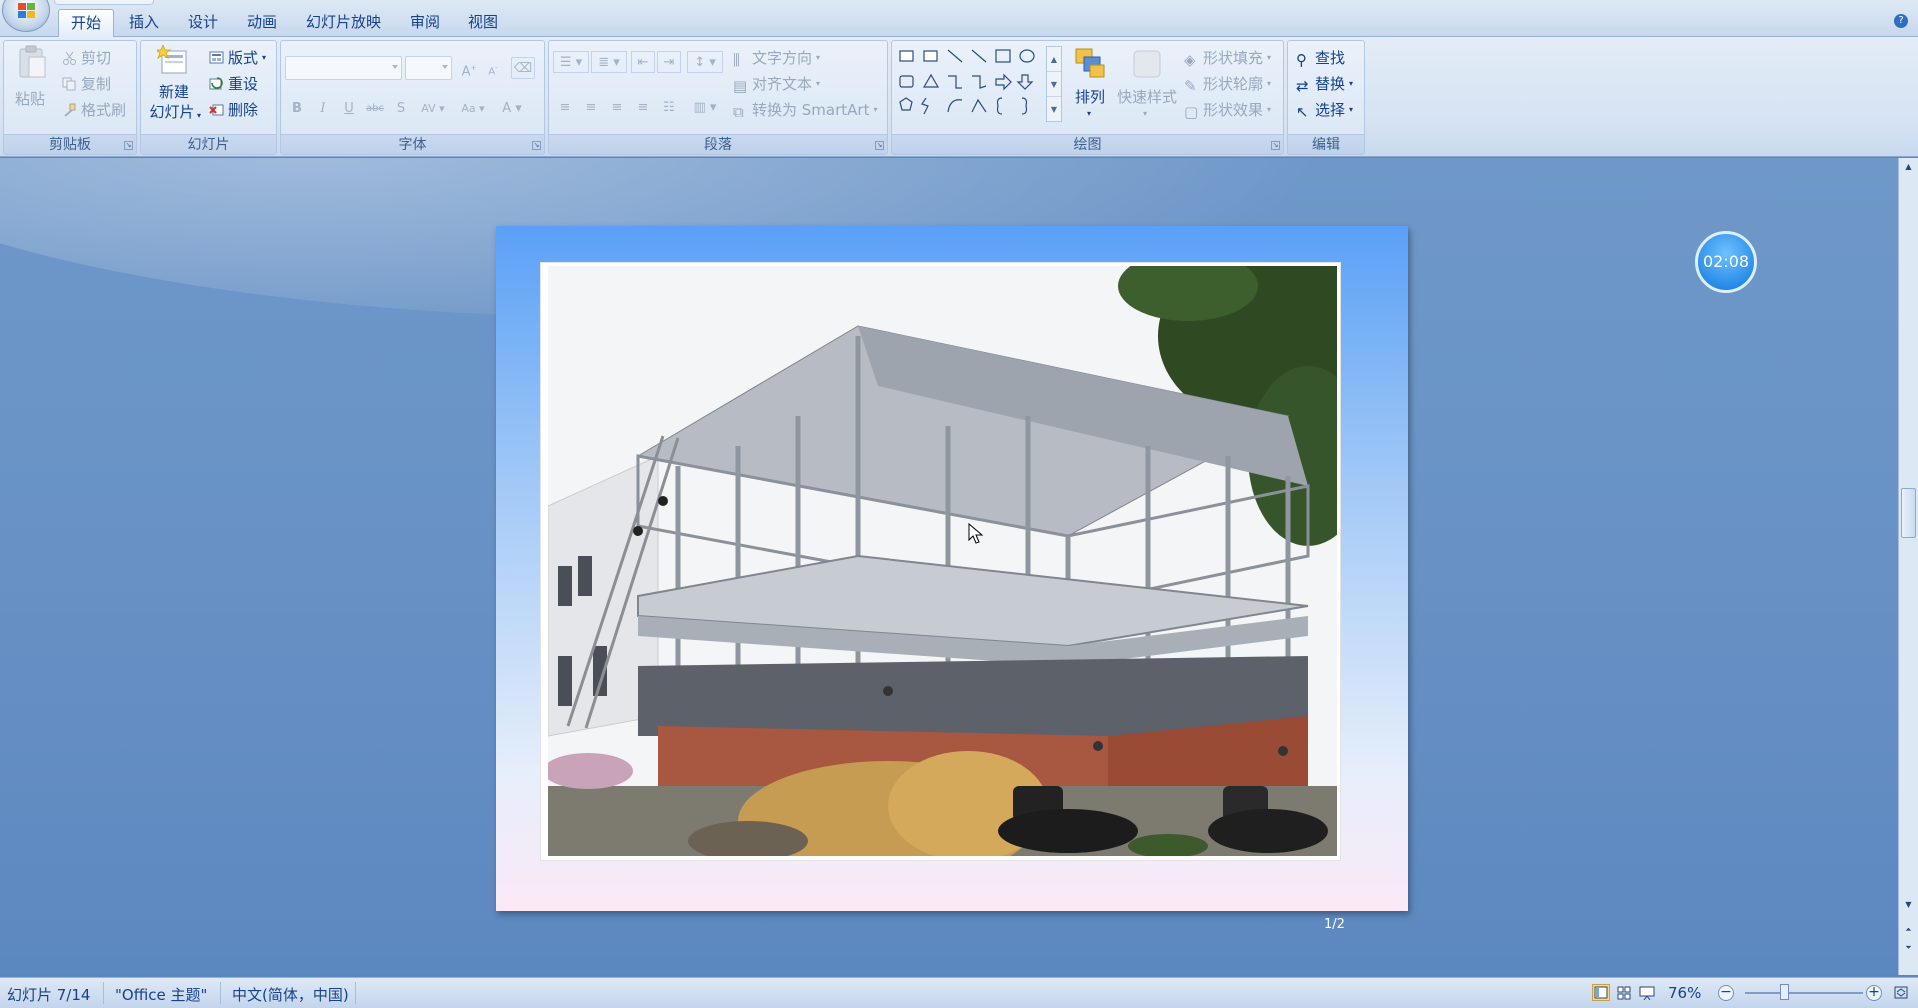 The width and height of the screenshot is (1918, 1008). Describe the element at coordinates (233, 109) in the screenshot. I see `delete-slide-button: 删除` at that location.